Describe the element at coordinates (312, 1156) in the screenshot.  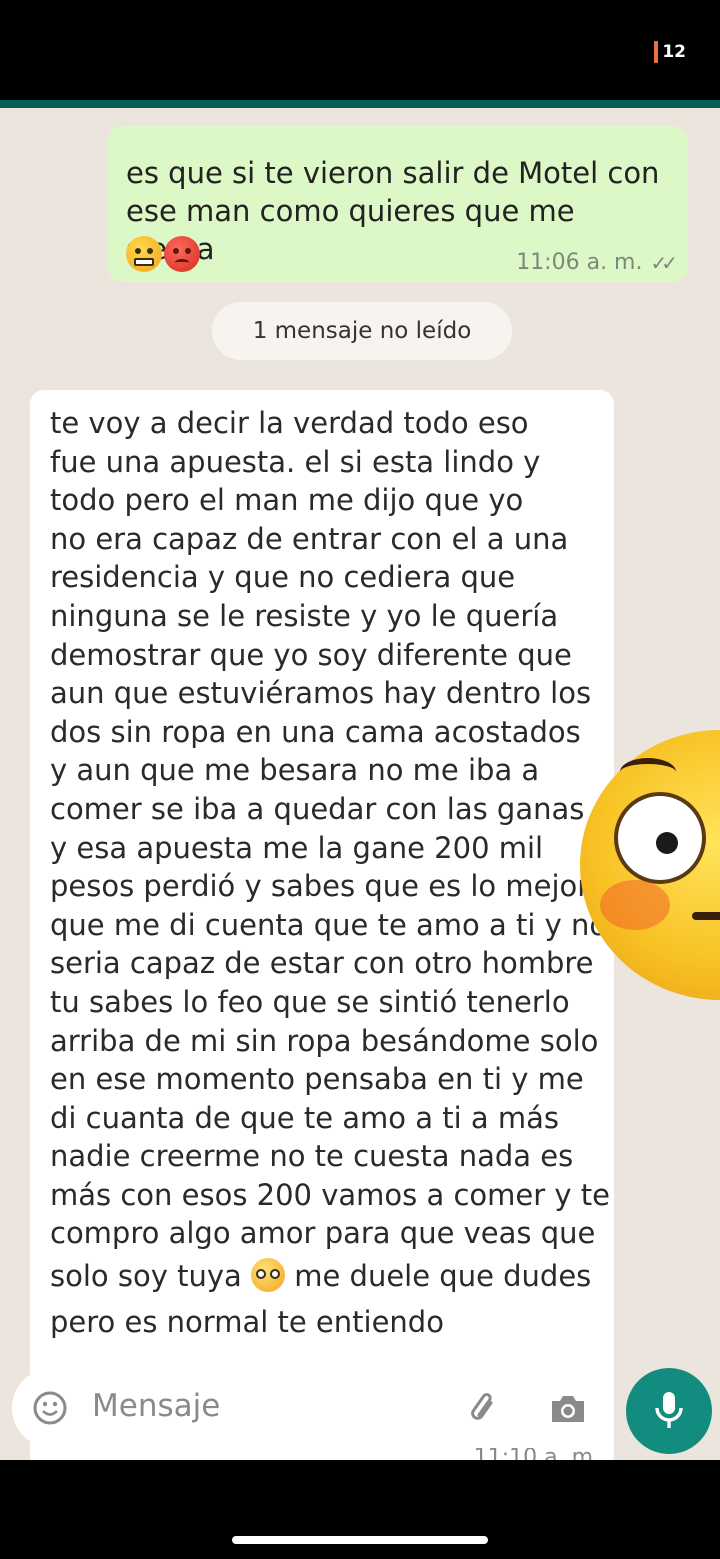
I see `message-line: nadie creerme no te cuesta nada es` at that location.